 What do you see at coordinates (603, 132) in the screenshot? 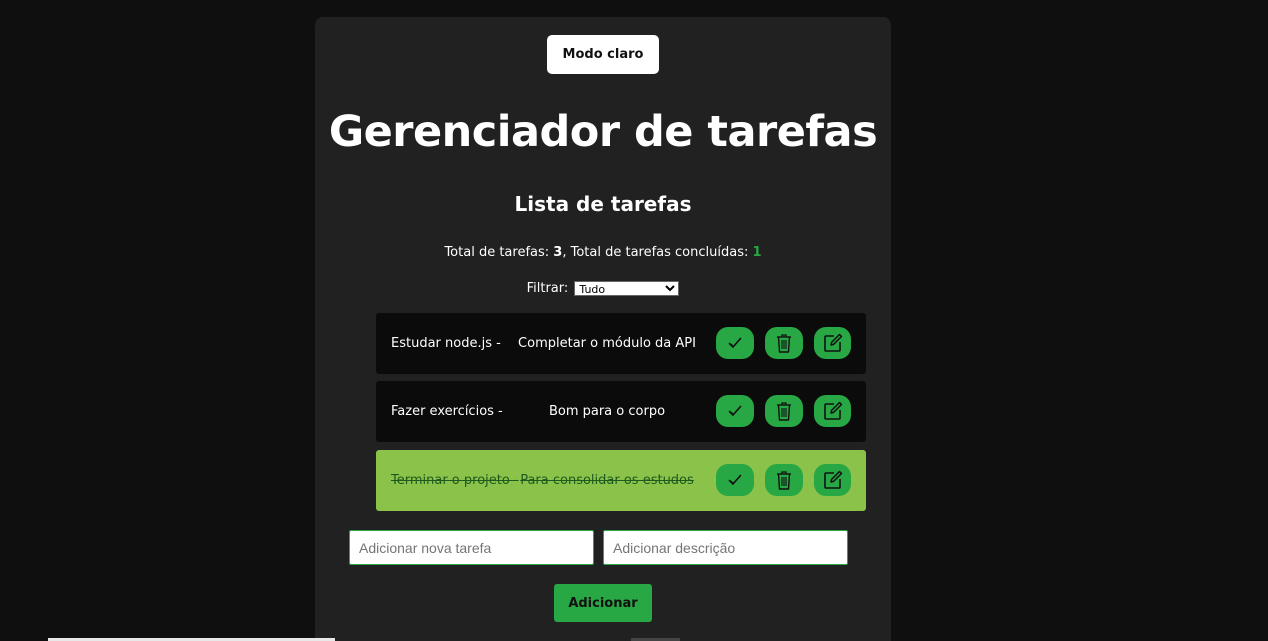
I see `page-title: Gerenciador de tarefas` at bounding box center [603, 132].